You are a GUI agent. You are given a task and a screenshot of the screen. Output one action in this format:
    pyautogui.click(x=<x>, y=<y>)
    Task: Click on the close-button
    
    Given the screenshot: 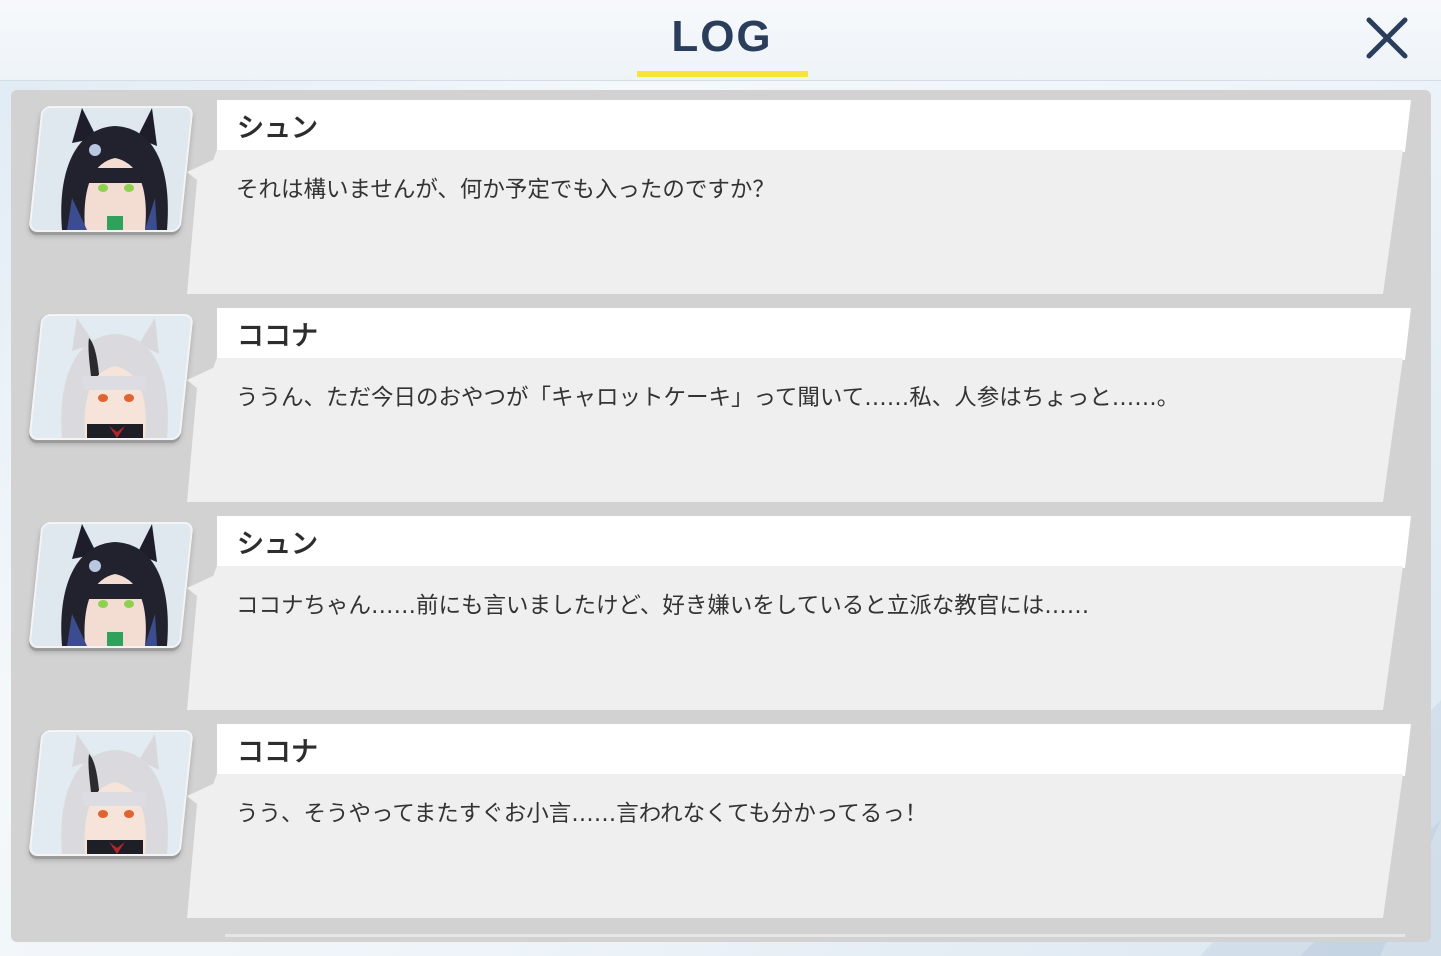 What is the action you would take?
    pyautogui.click(x=1387, y=38)
    